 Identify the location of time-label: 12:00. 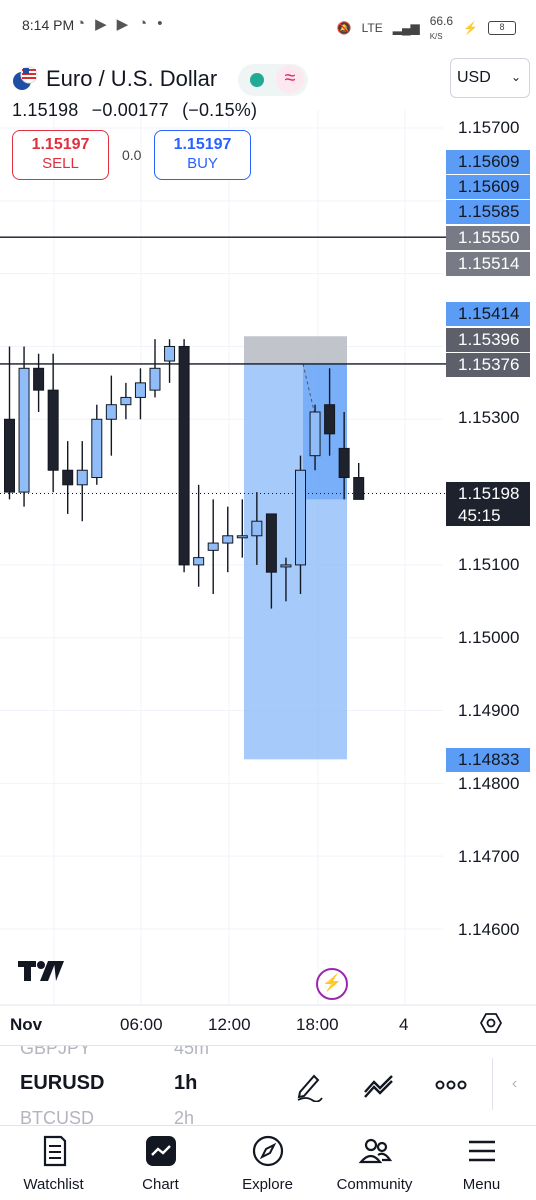
(229, 1024).